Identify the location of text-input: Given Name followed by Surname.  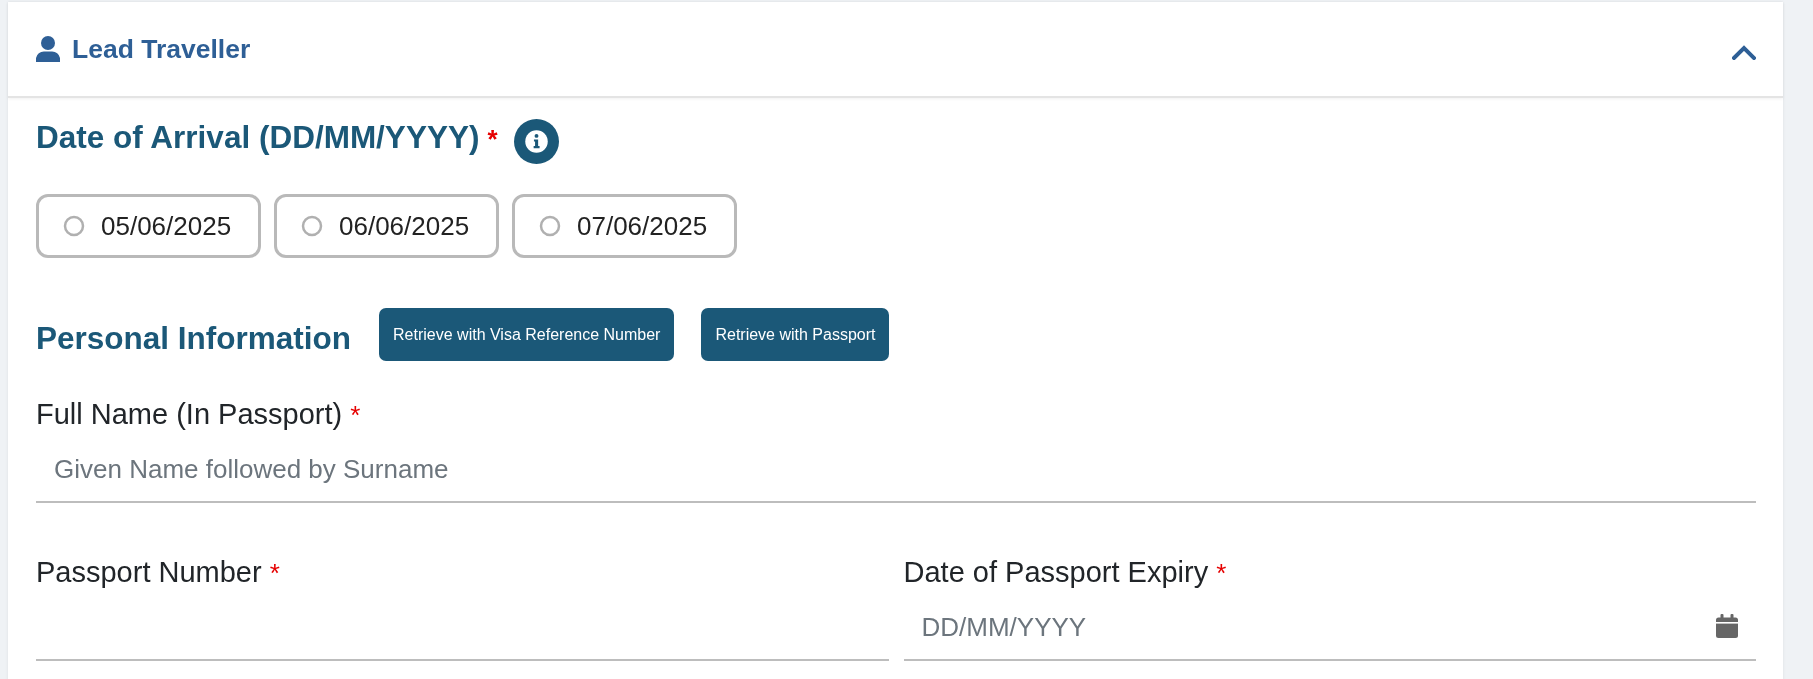
(896, 470).